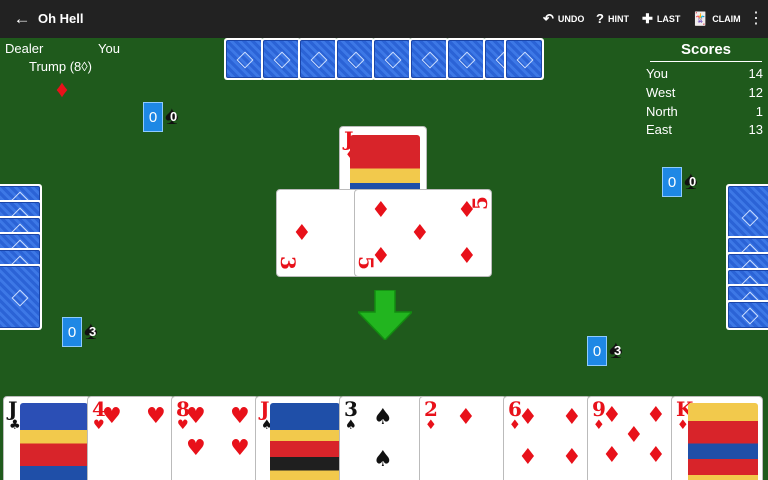 Image resolution: width=768 pixels, height=480 pixels. Describe the element at coordinates (657, 73) in the screenshot. I see `player-name: You` at that location.